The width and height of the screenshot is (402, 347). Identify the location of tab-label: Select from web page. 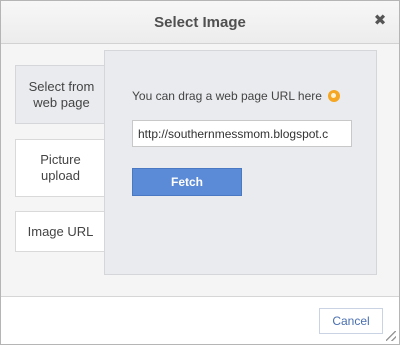
(61, 94).